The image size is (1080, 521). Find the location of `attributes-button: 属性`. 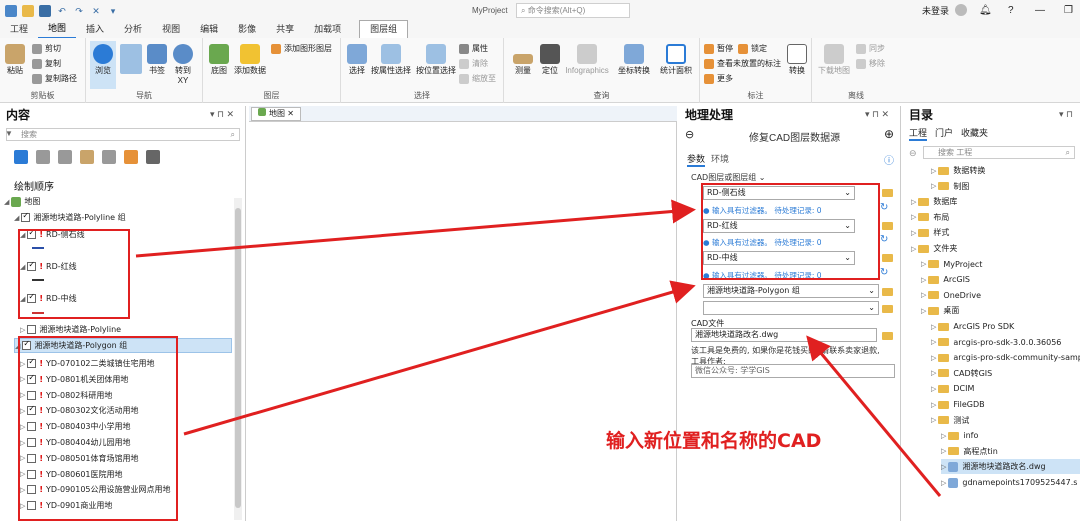

attributes-button: 属性 is located at coordinates (473, 48).